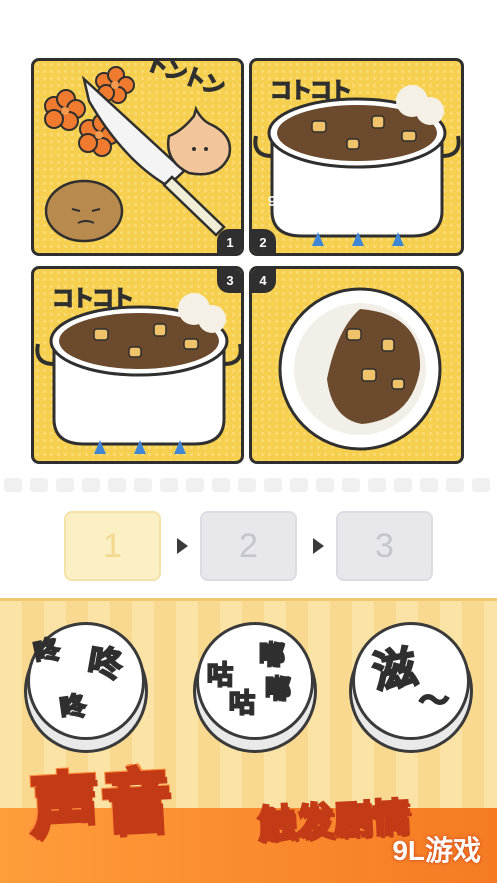  I want to click on answer-slot-3: 3, so click(384, 546).